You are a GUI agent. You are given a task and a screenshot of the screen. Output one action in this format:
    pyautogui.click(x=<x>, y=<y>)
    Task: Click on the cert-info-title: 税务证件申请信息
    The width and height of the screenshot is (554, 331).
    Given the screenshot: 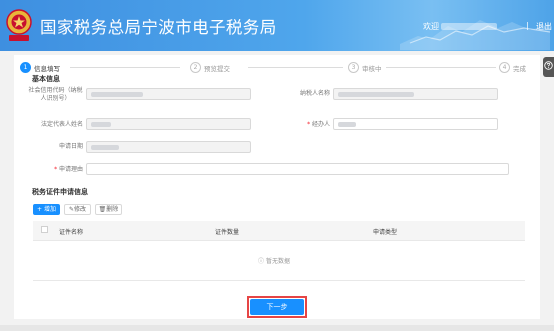 What is the action you would take?
    pyautogui.click(x=60, y=192)
    